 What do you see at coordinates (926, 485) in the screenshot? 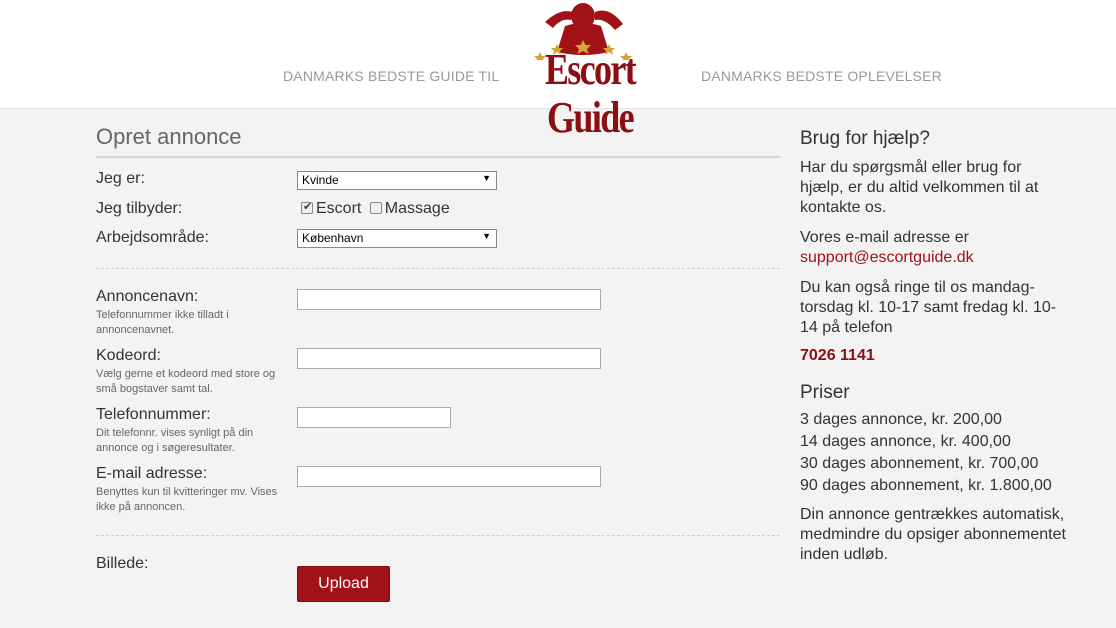
I see `price-item: 90 dages abonnement, kr. 1.800,00` at bounding box center [926, 485].